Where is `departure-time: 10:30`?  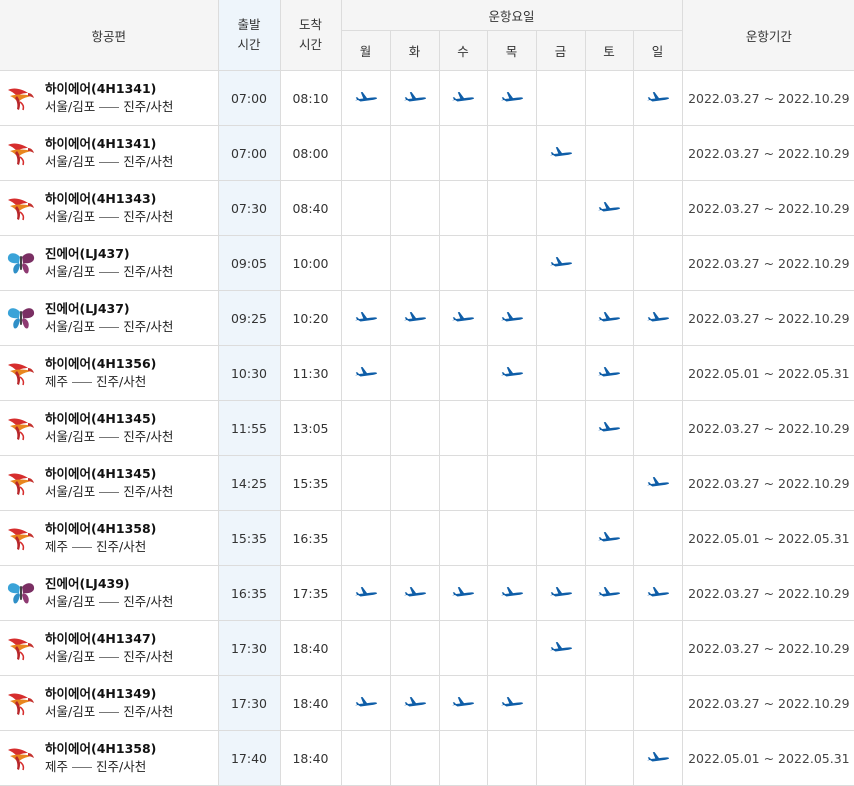
departure-time: 10:30 is located at coordinates (249, 373).